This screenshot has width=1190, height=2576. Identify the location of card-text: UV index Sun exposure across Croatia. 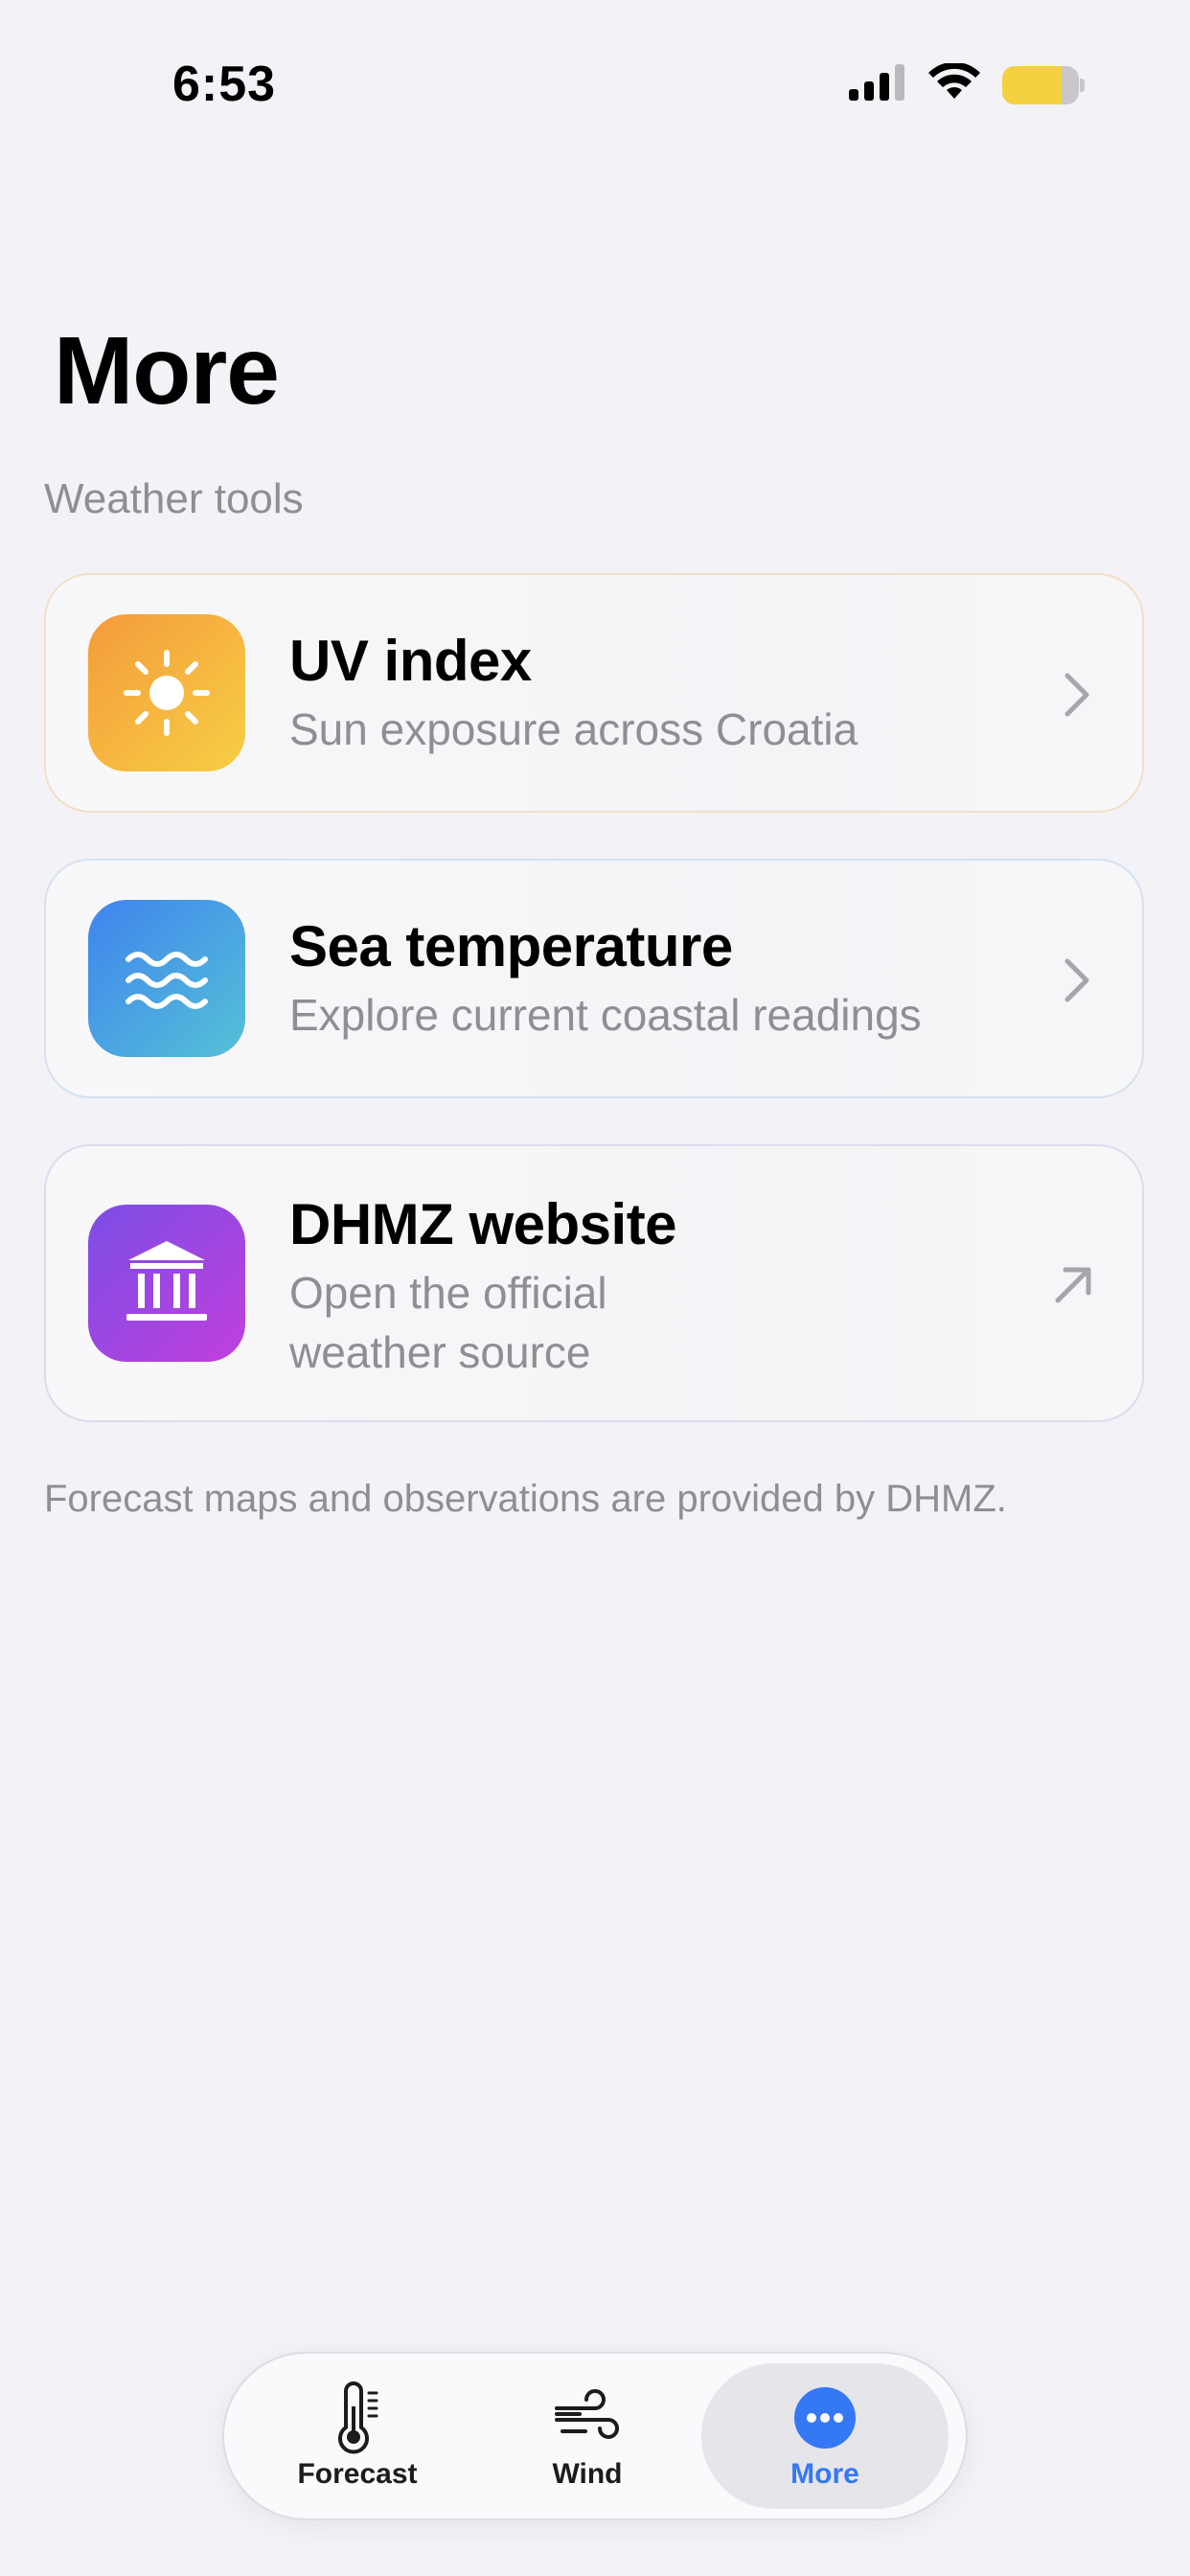
(574, 692).